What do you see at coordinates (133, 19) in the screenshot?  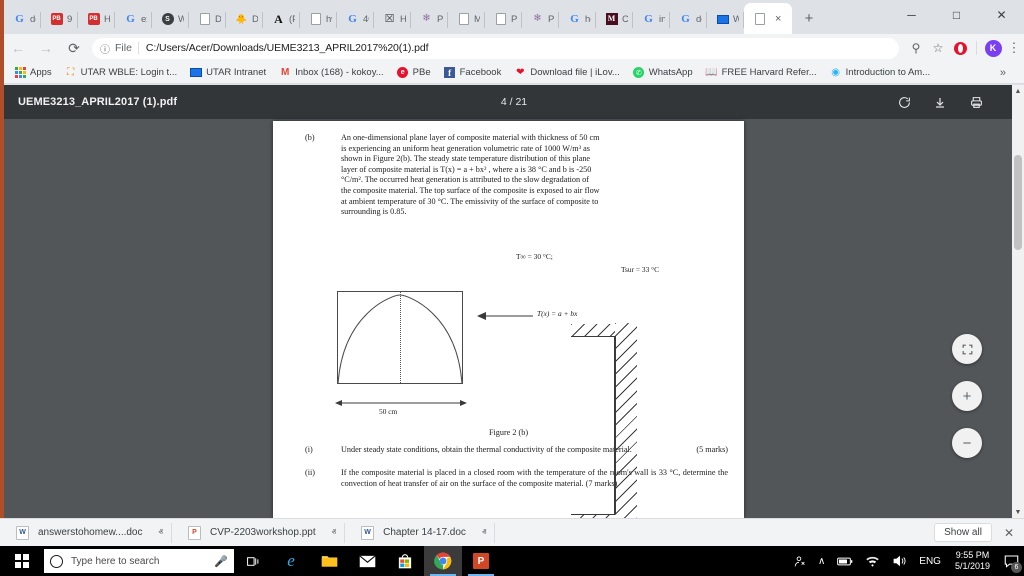 I see `tab-3: Gexp` at bounding box center [133, 19].